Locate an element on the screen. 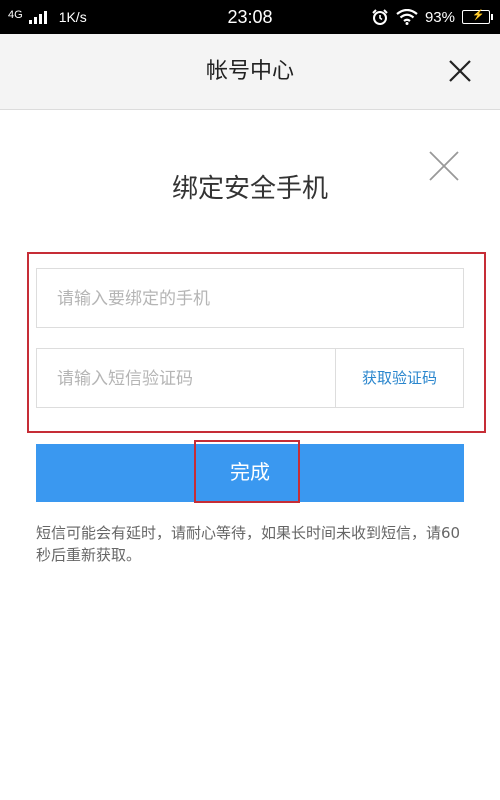 The image size is (500, 800). code-field: 获取验证码 is located at coordinates (250, 378).